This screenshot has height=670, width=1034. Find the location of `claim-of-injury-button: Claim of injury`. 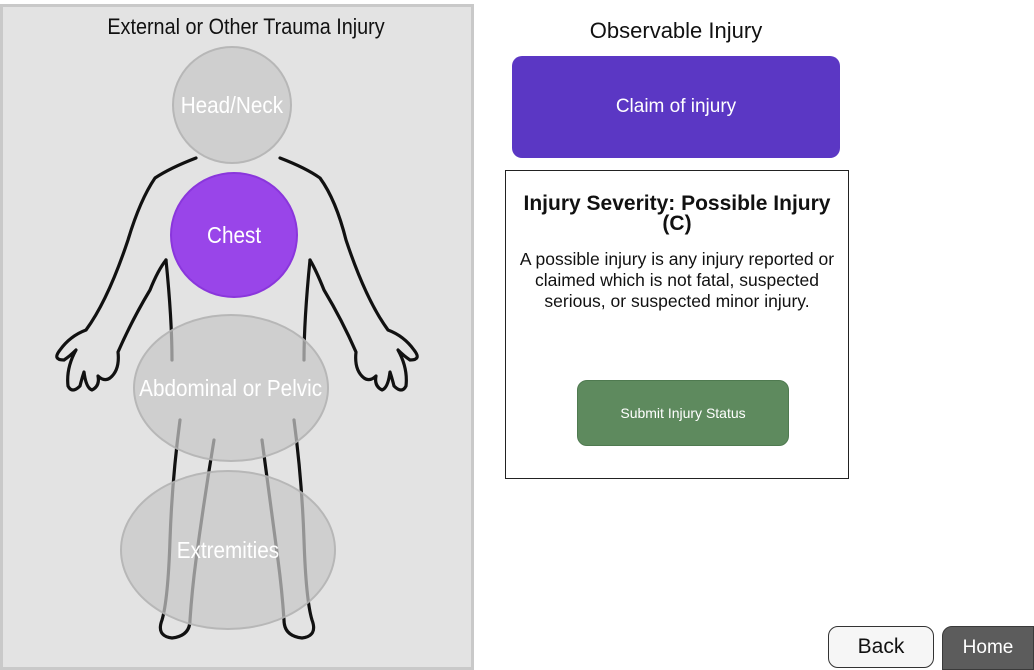

claim-of-injury-button: Claim of injury is located at coordinates (676, 107).